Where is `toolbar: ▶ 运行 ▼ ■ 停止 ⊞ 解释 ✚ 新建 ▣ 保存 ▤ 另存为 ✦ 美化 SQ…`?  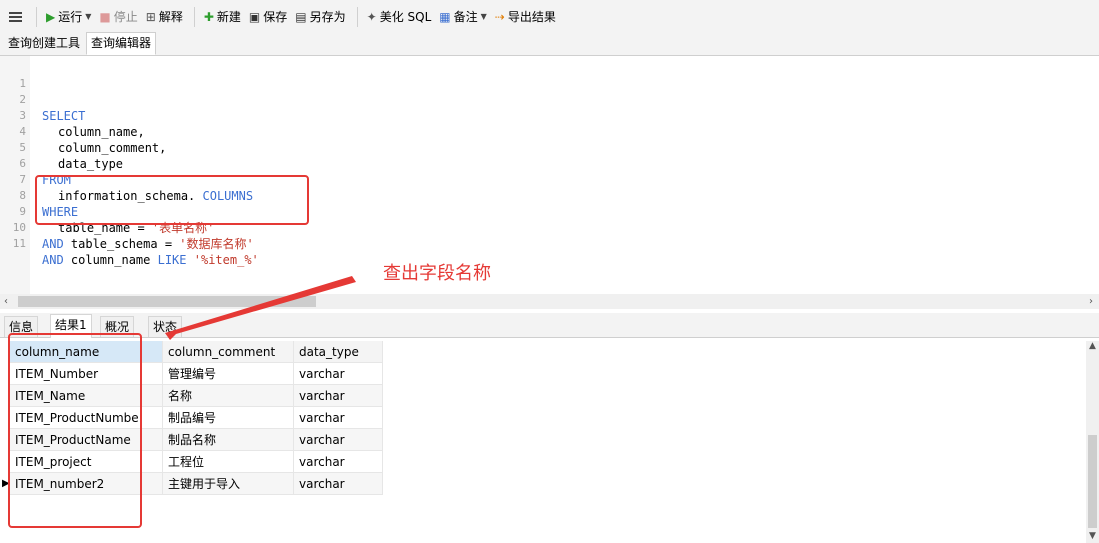 toolbar: ▶ 运行 ▼ ■ 停止 ⊞ 解释 ✚ 新建 ▣ 保存 ▤ 另存为 ✦ 美化 SQ… is located at coordinates (549, 16).